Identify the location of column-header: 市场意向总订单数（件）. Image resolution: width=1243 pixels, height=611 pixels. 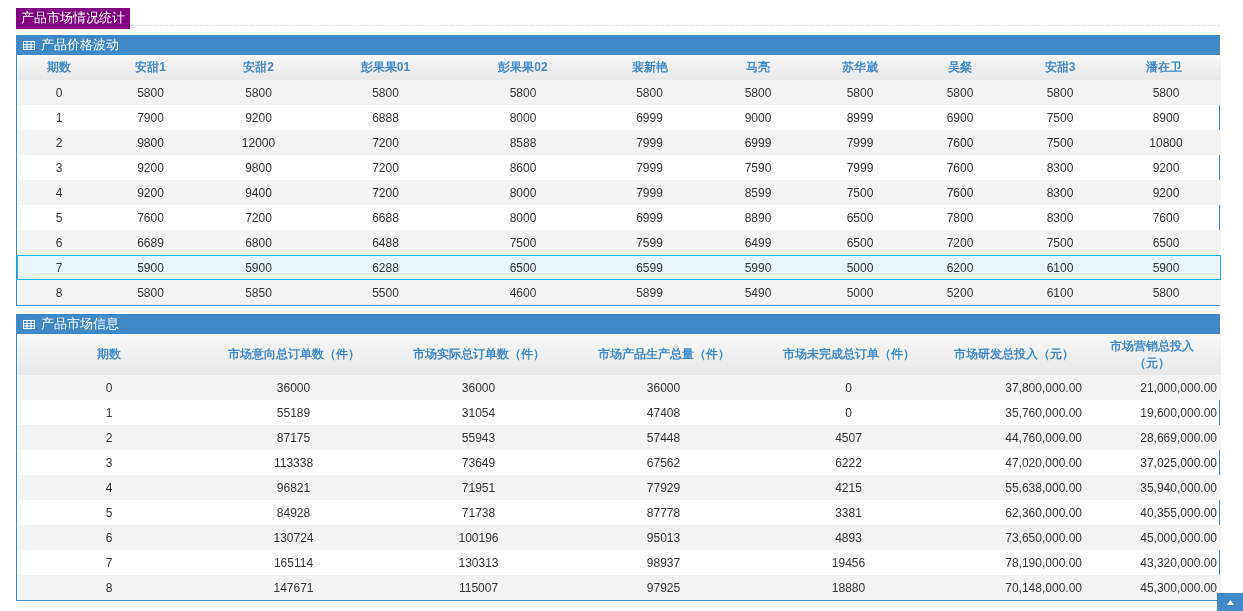
(293, 354).